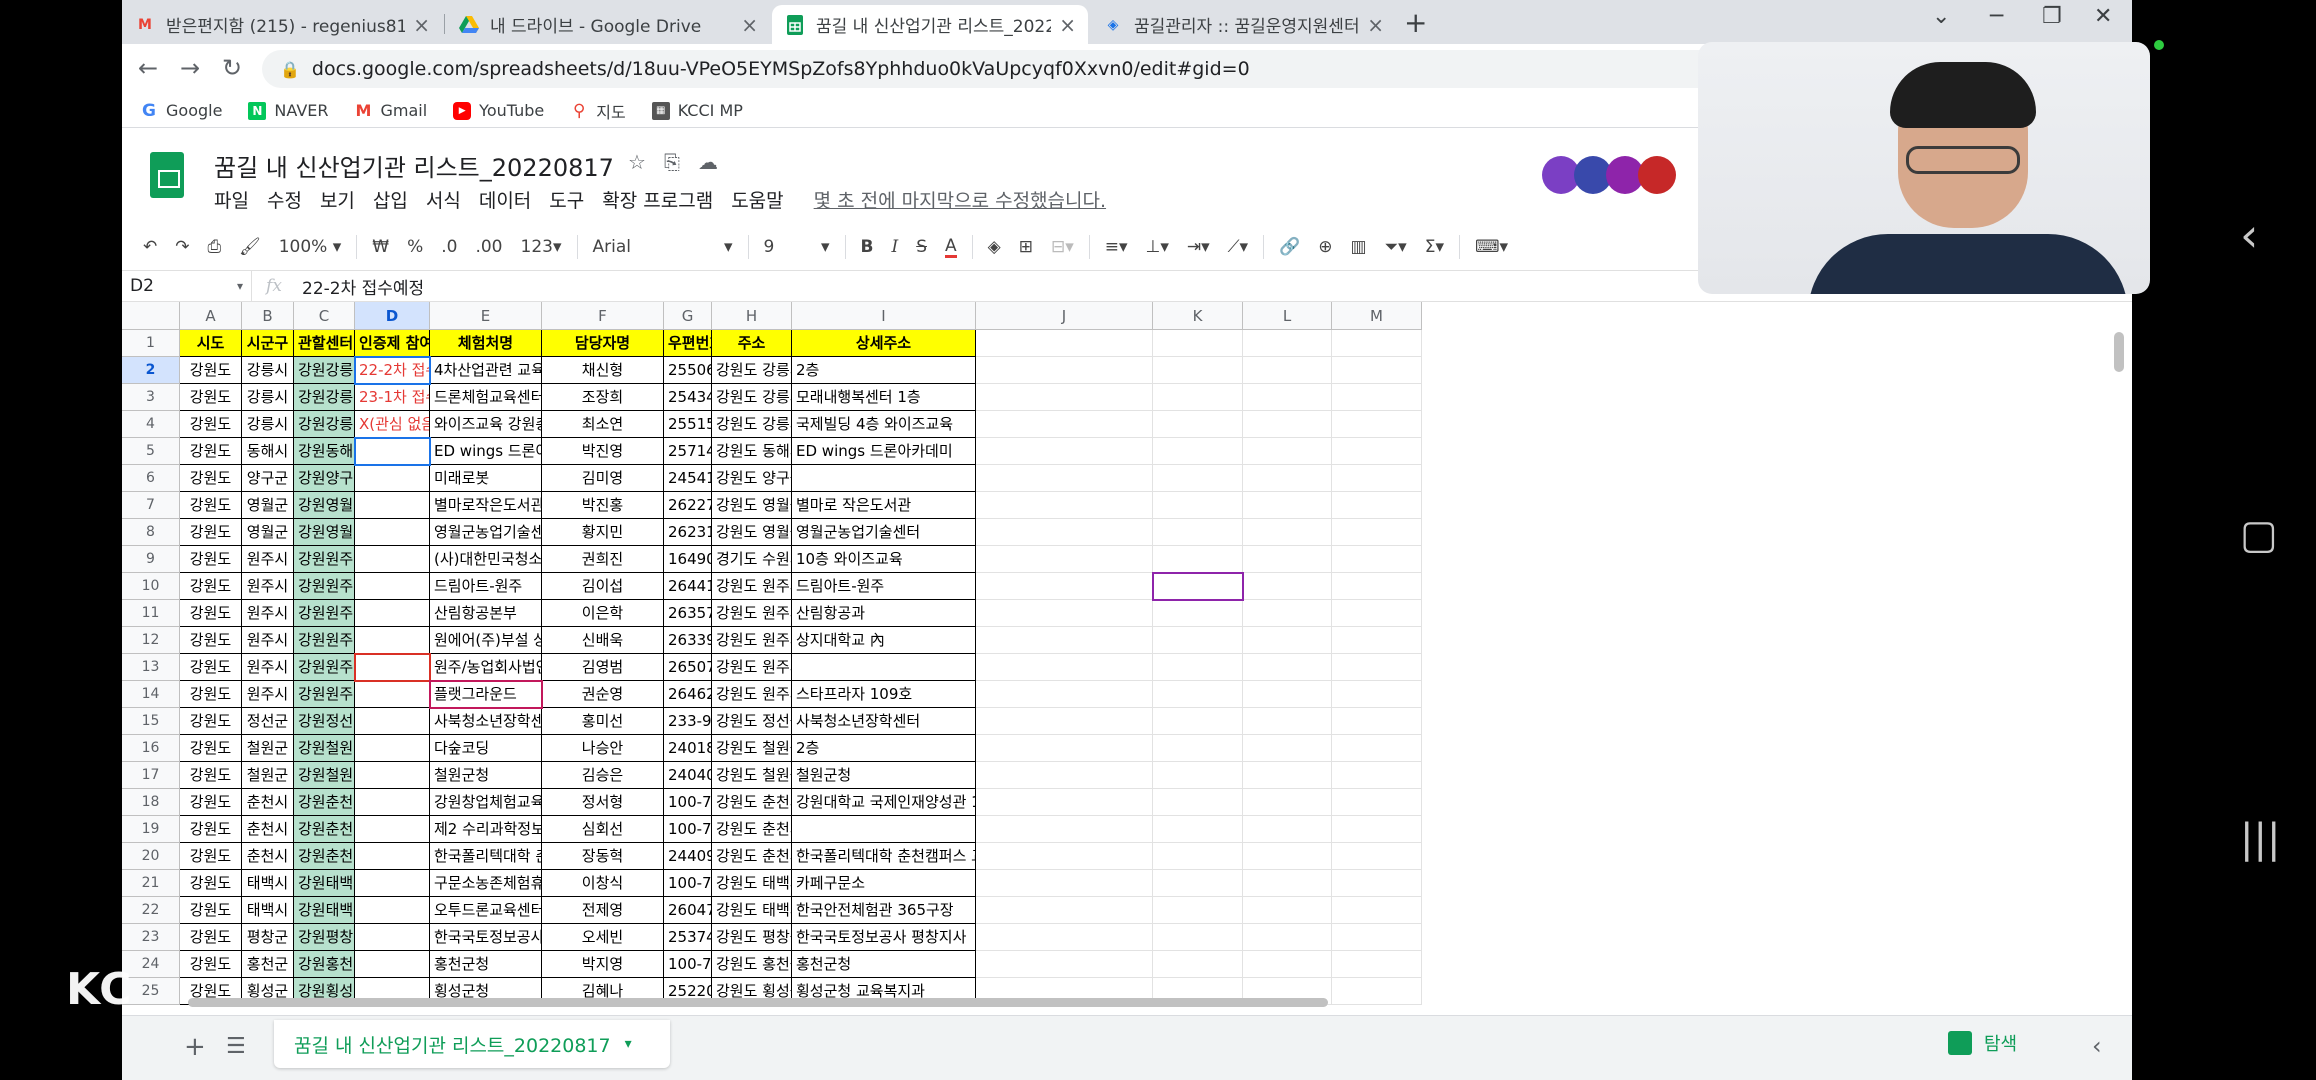 The height and width of the screenshot is (1080, 2316). What do you see at coordinates (391, 110) in the screenshot?
I see `bookmark-gmail: M Gmail` at bounding box center [391, 110].